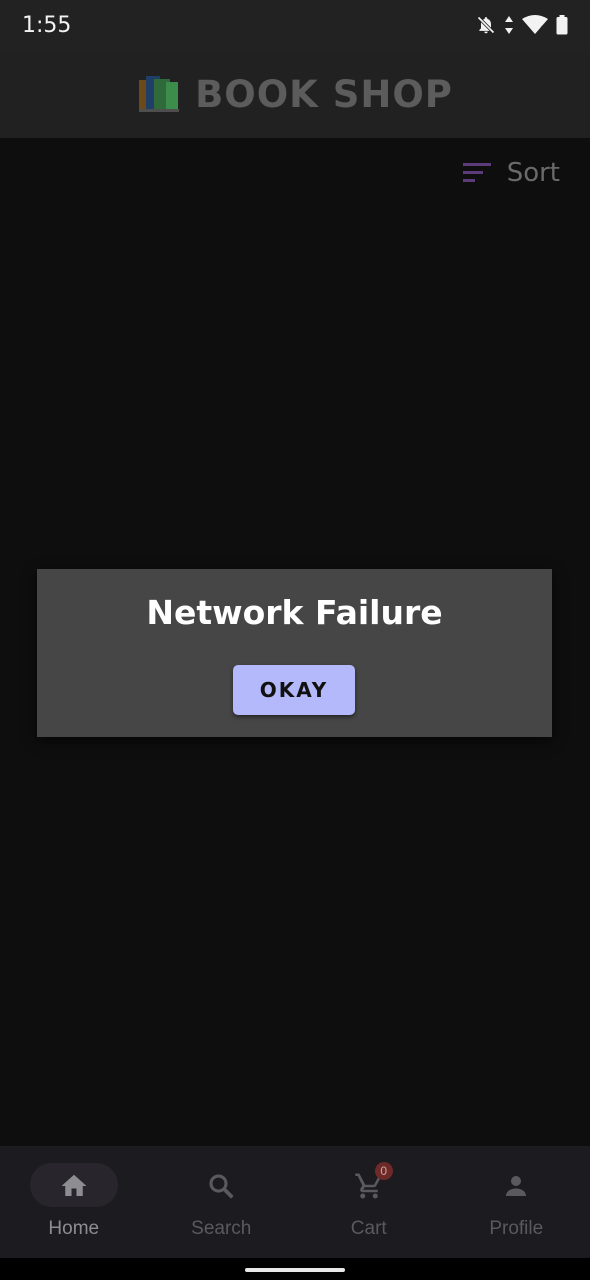  Describe the element at coordinates (222, 1202) in the screenshot. I see `nav-item-search: Search` at that location.